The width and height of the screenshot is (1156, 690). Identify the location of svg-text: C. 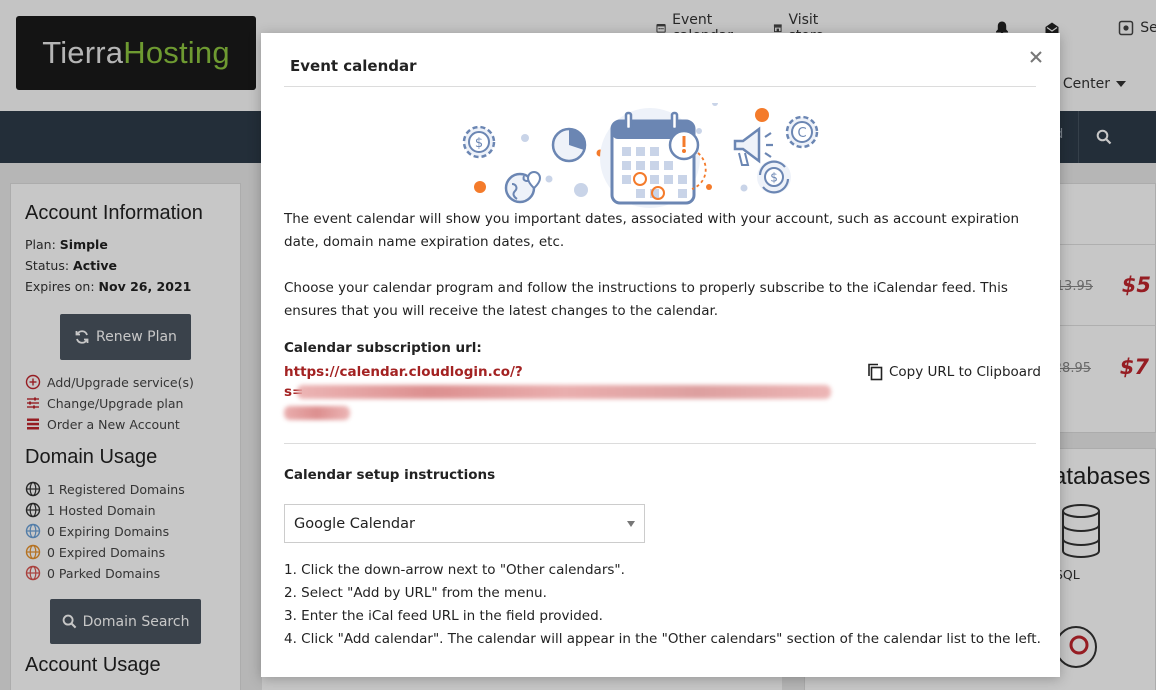
(801, 133).